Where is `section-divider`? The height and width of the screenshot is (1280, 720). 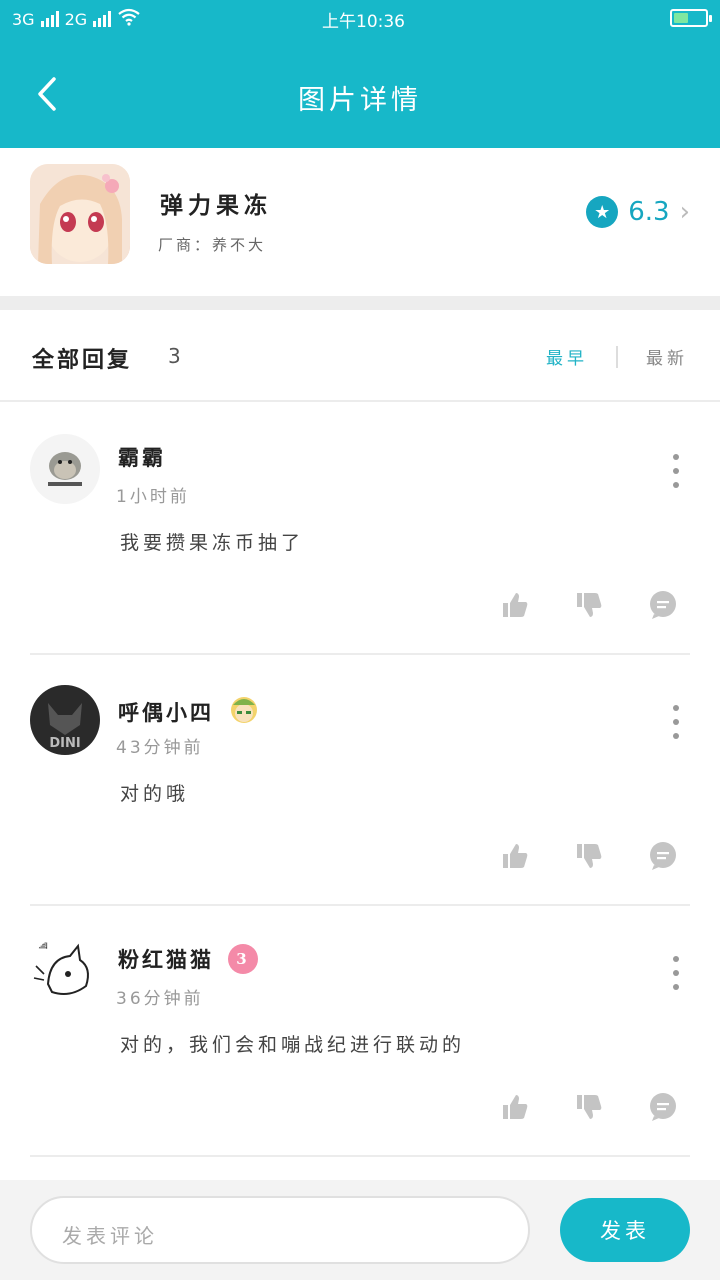 section-divider is located at coordinates (360, 303).